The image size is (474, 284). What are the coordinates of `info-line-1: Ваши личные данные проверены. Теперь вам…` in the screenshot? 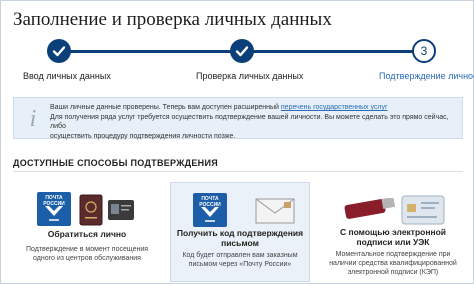 It's located at (165, 107).